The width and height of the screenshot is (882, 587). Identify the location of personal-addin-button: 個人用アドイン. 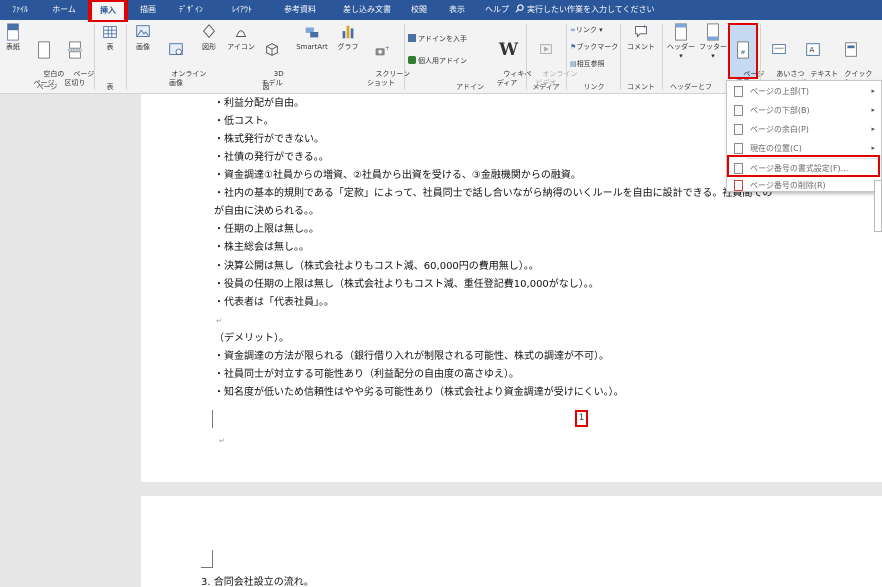
(437, 61).